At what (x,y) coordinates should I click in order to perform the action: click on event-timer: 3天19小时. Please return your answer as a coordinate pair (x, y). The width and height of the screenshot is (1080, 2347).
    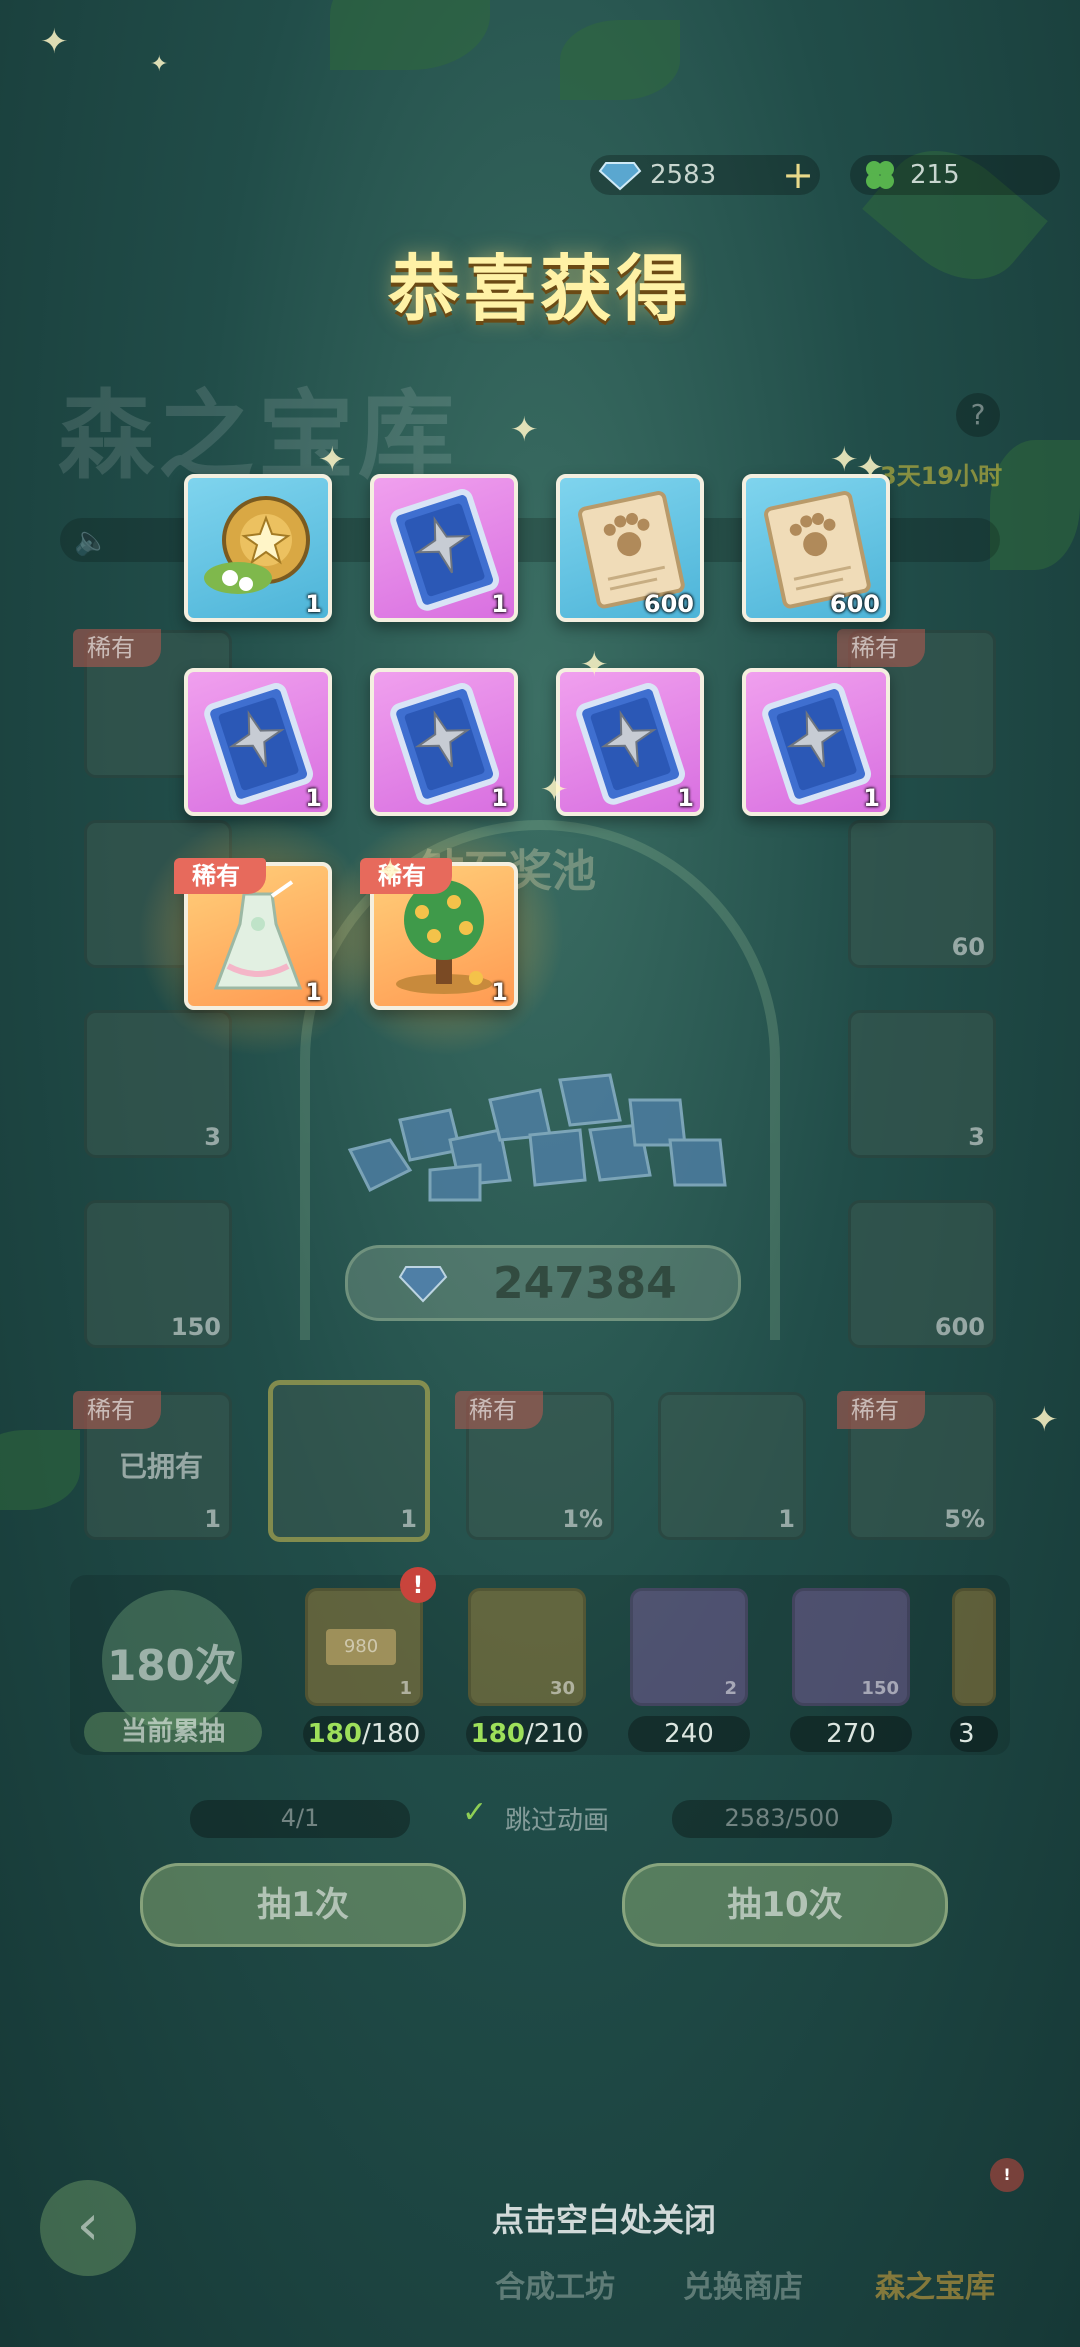
    Looking at the image, I should click on (941, 476).